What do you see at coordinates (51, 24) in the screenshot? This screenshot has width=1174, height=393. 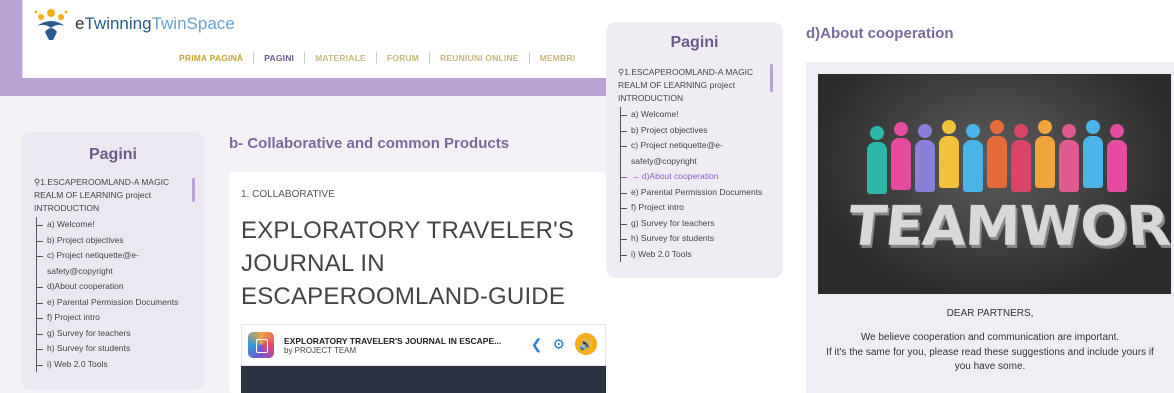 I see `etwinning-logo-mark-icon` at bounding box center [51, 24].